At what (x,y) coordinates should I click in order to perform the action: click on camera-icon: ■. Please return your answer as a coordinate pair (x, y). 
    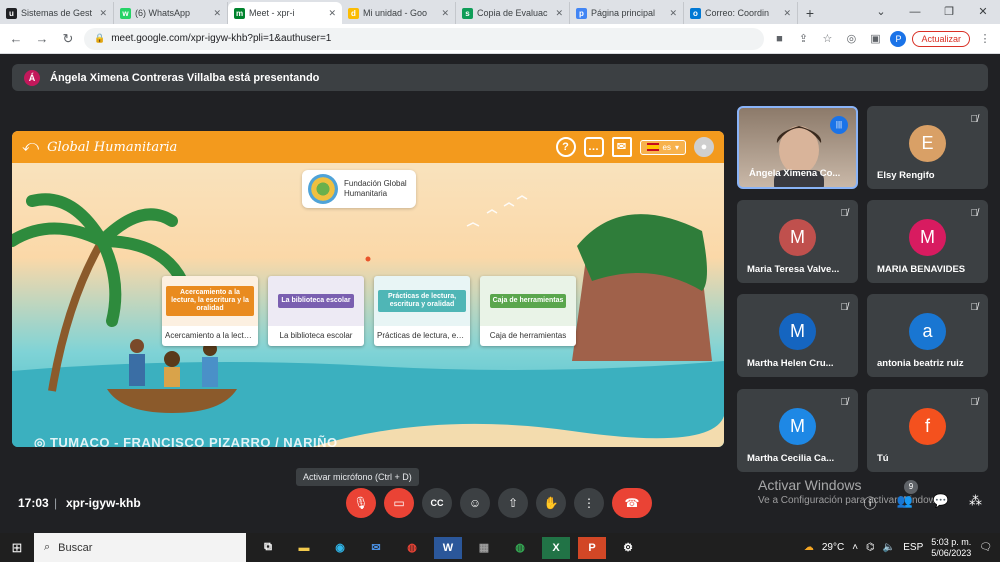
    Looking at the image, I should click on (779, 39).